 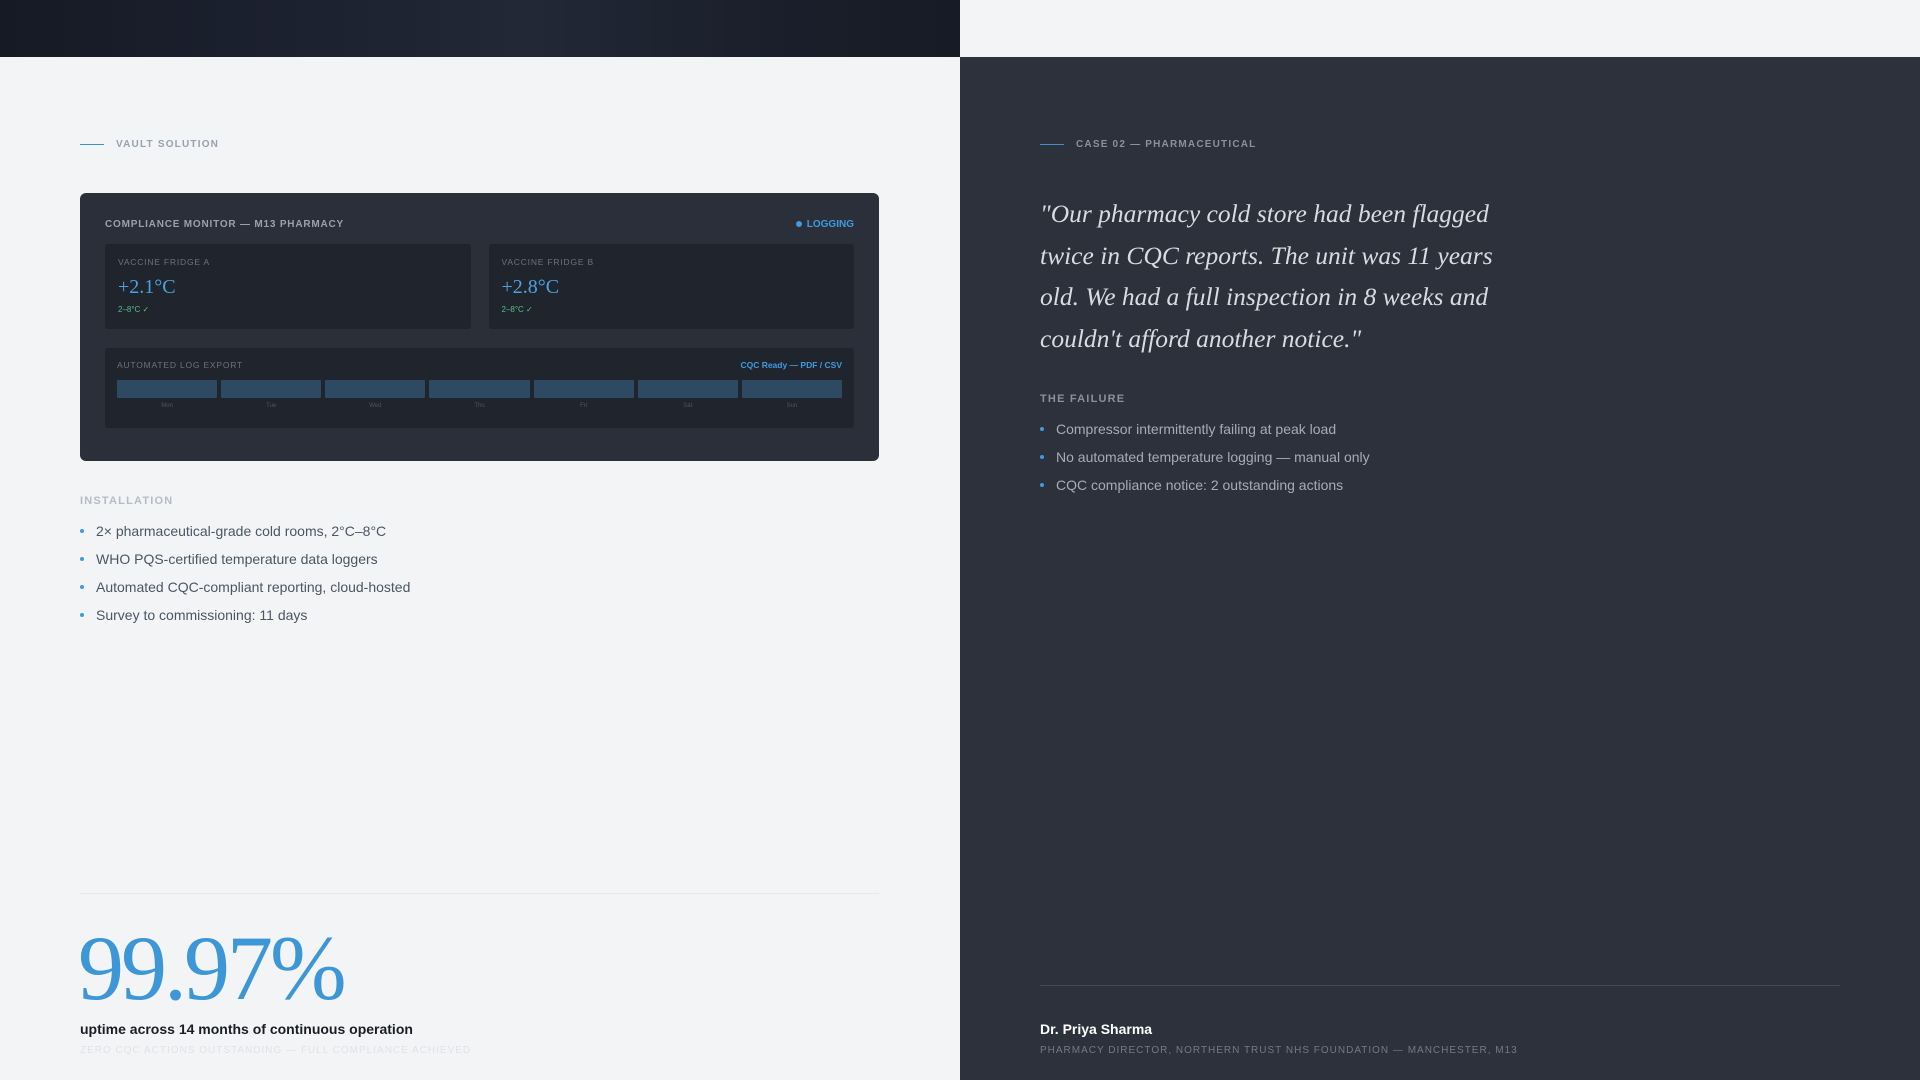 I want to click on log-day-bars: Mon Tue Wed Thu Fri Sat Sun, so click(x=479, y=394).